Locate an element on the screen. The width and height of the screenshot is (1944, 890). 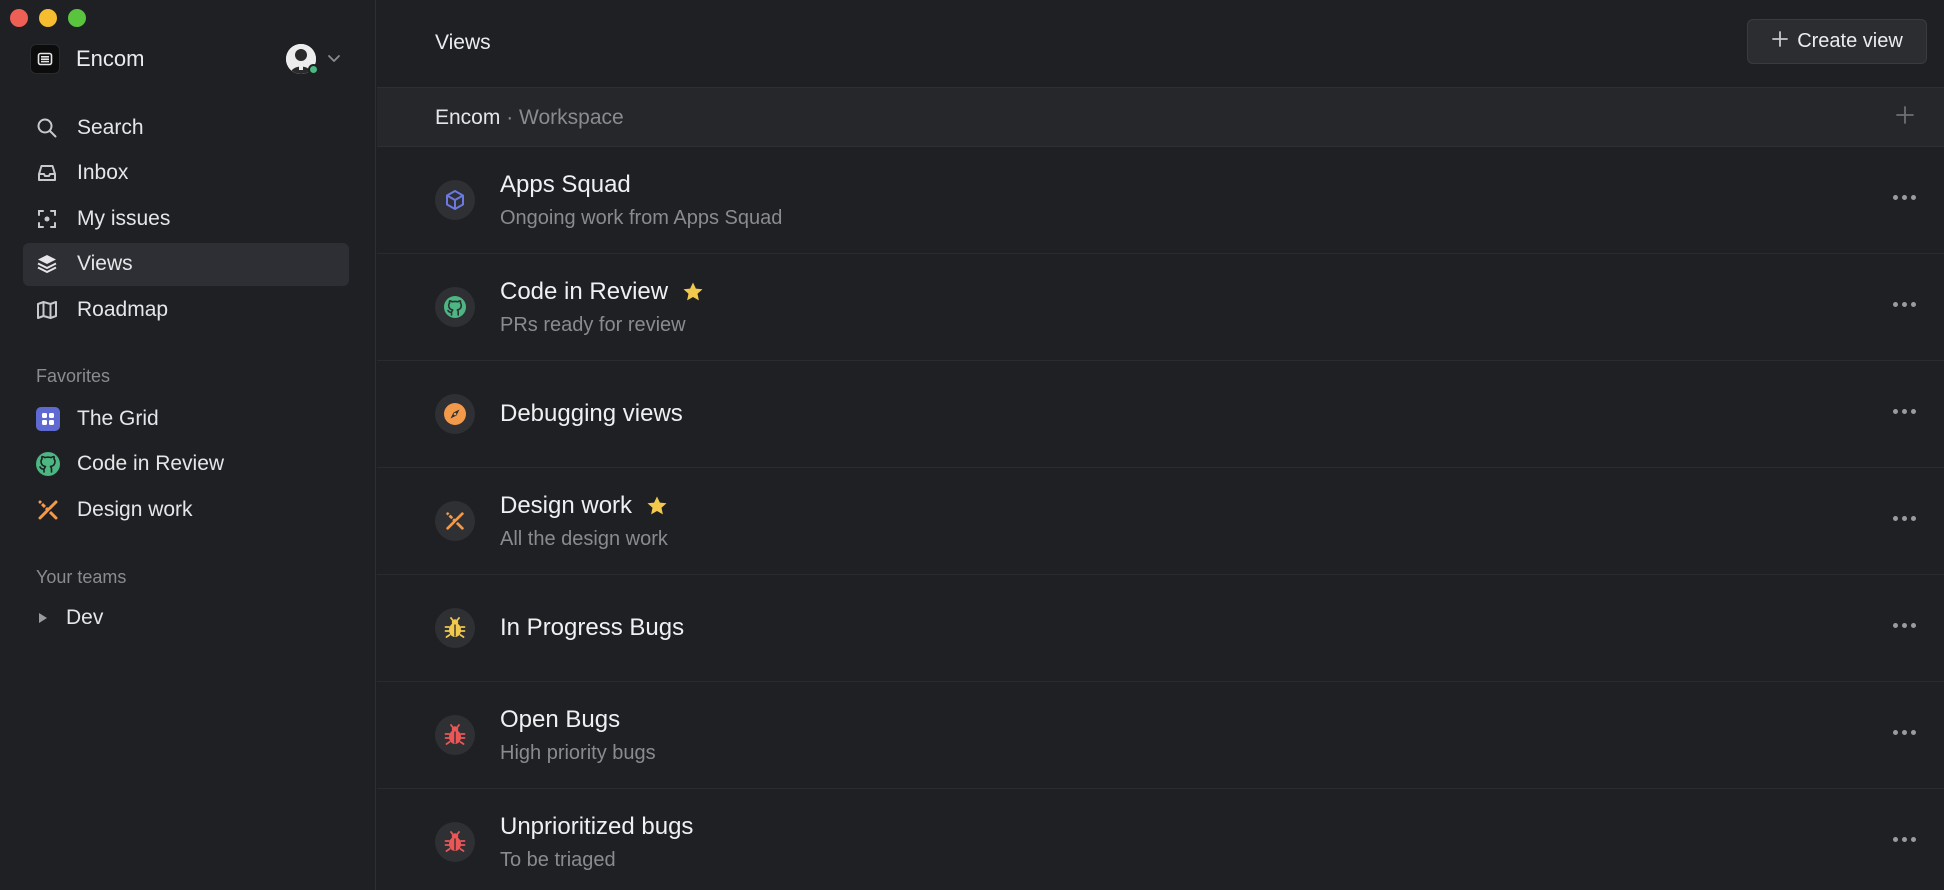
view-row-text: Unprioritized bugs To be triaged is located at coordinates (596, 839).